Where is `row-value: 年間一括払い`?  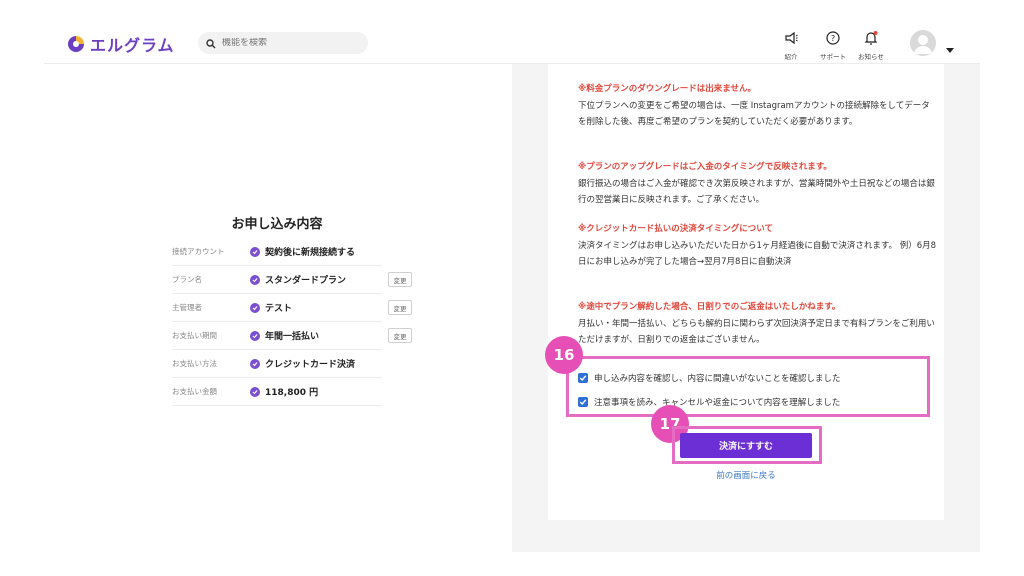
row-value: 年間一括払い is located at coordinates (284, 335).